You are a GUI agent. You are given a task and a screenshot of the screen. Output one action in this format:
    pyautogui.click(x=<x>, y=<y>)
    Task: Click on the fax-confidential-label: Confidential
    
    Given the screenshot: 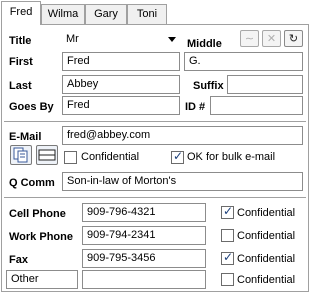 What is the action you would take?
    pyautogui.click(x=266, y=259)
    